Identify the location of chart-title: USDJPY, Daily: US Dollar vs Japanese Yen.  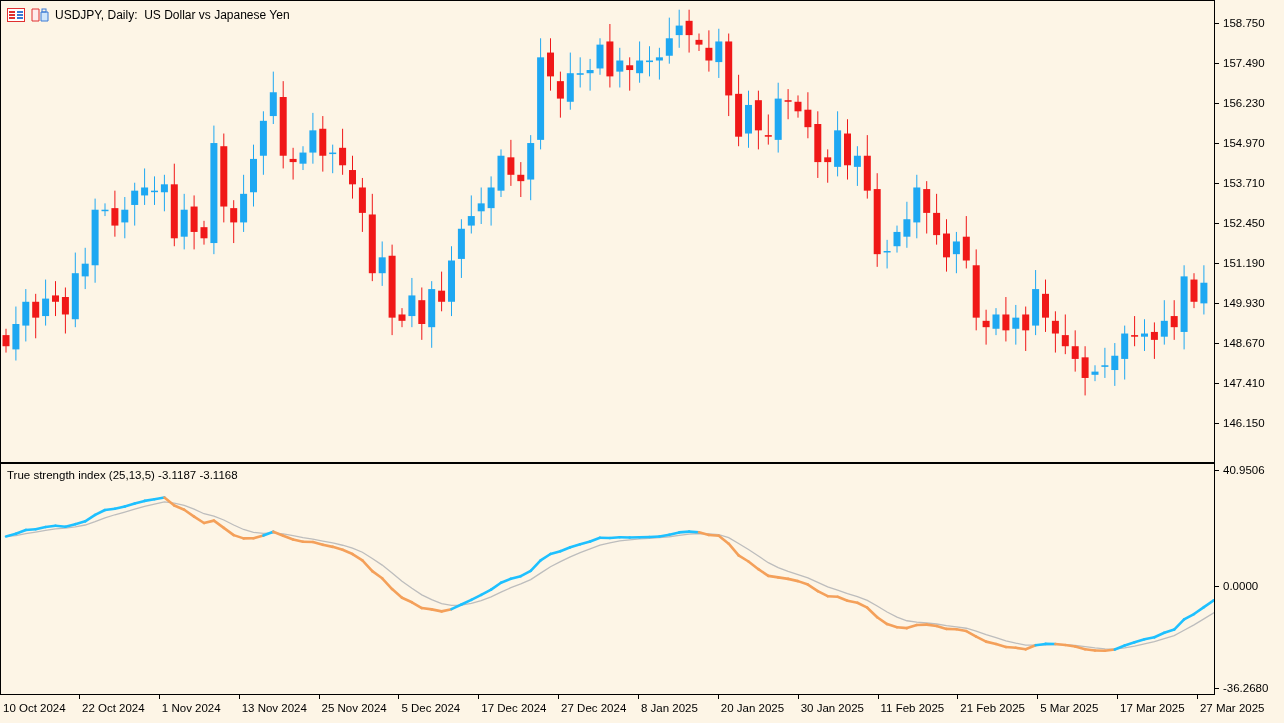
(172, 15).